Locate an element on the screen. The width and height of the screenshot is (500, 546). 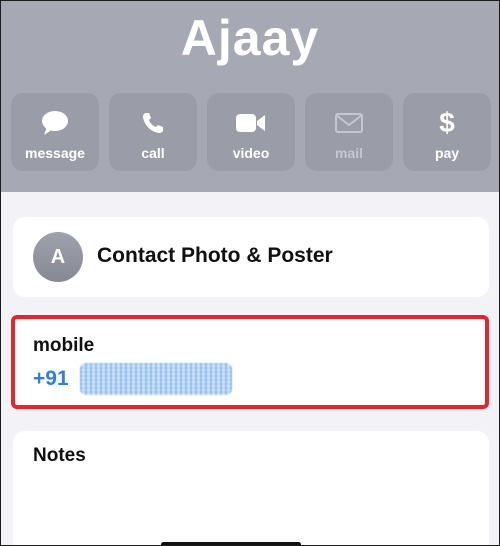
mobile-number: +91 is located at coordinates (51, 379).